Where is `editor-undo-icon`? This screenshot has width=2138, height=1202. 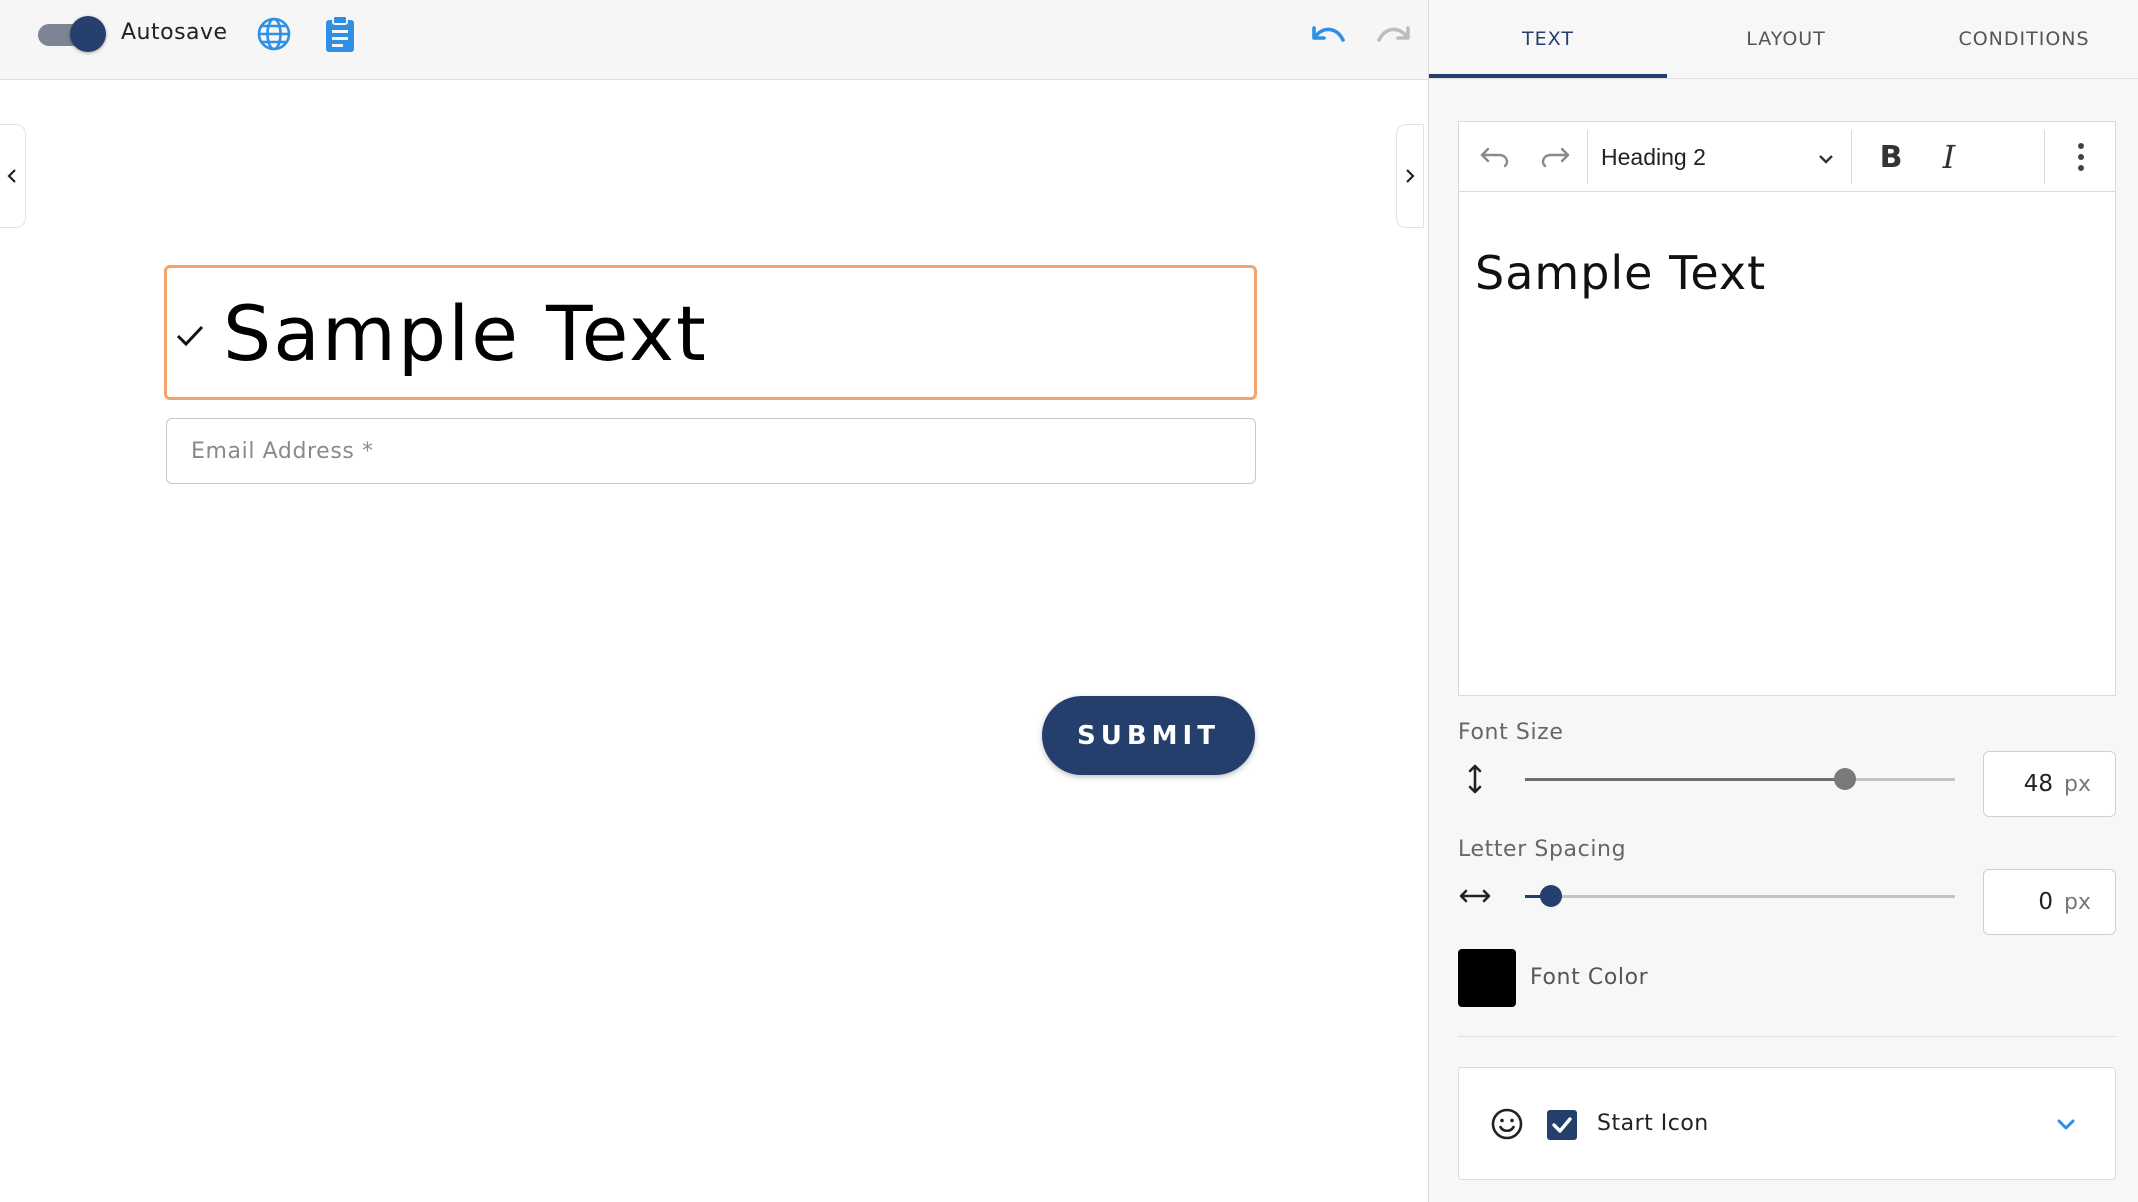
editor-undo-icon is located at coordinates (1495, 157).